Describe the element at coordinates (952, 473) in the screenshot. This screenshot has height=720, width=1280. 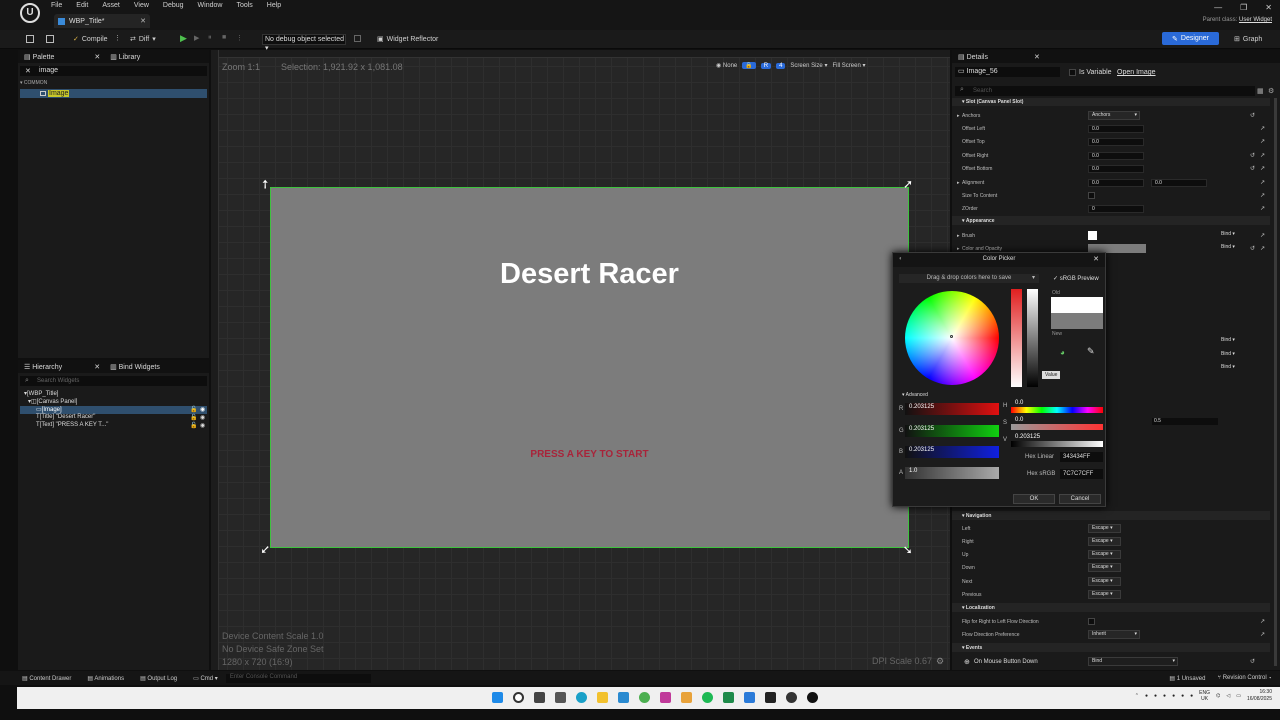
I see `a-slider: 1.0` at that location.